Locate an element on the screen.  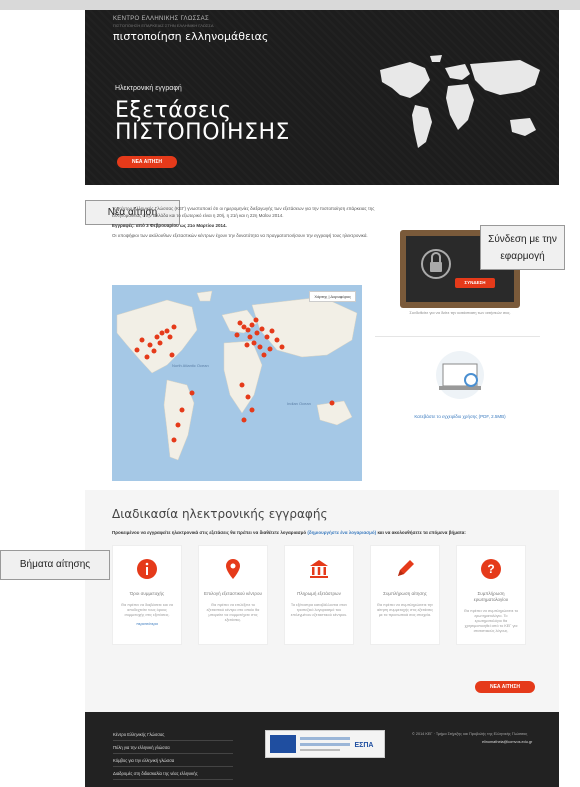
hero-title-line2: ΠΙΣΤΟΠΟΙΗΣΗΣ is located at coordinates (202, 132).